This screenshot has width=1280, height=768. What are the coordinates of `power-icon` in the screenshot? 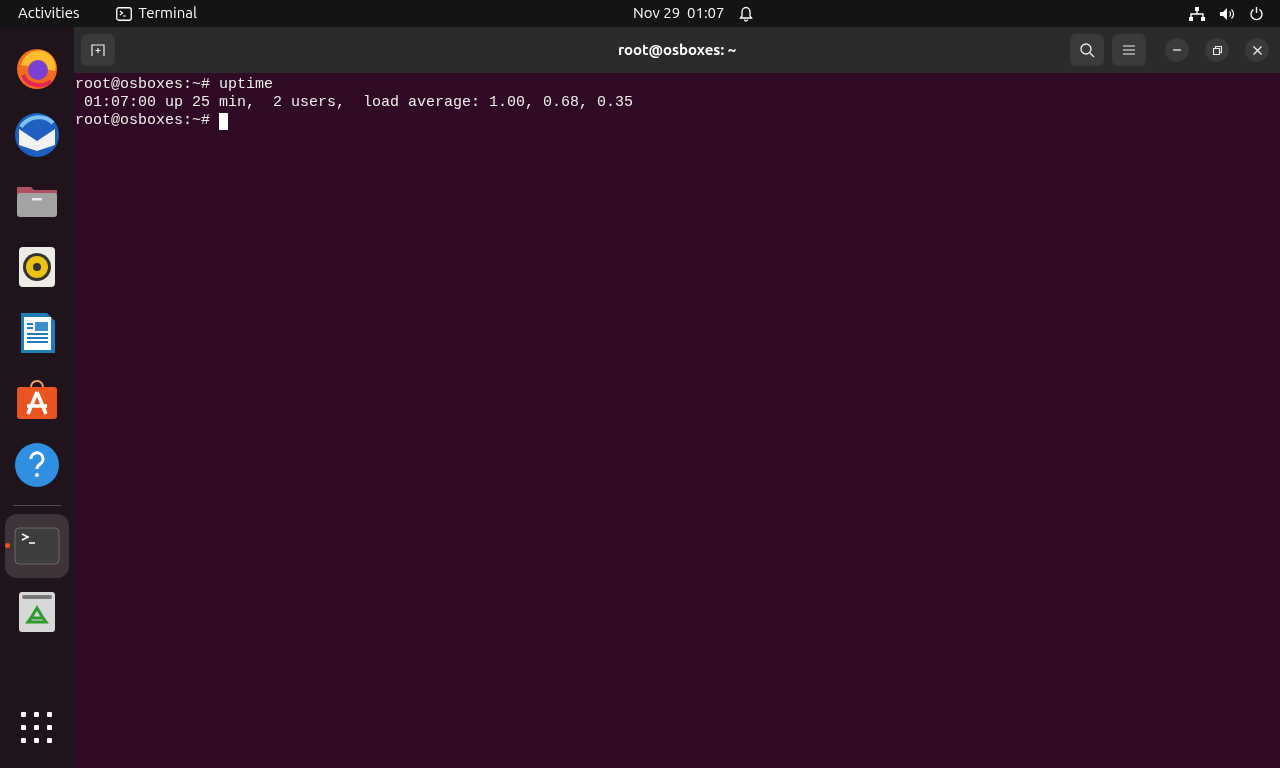 It's located at (1256, 13).